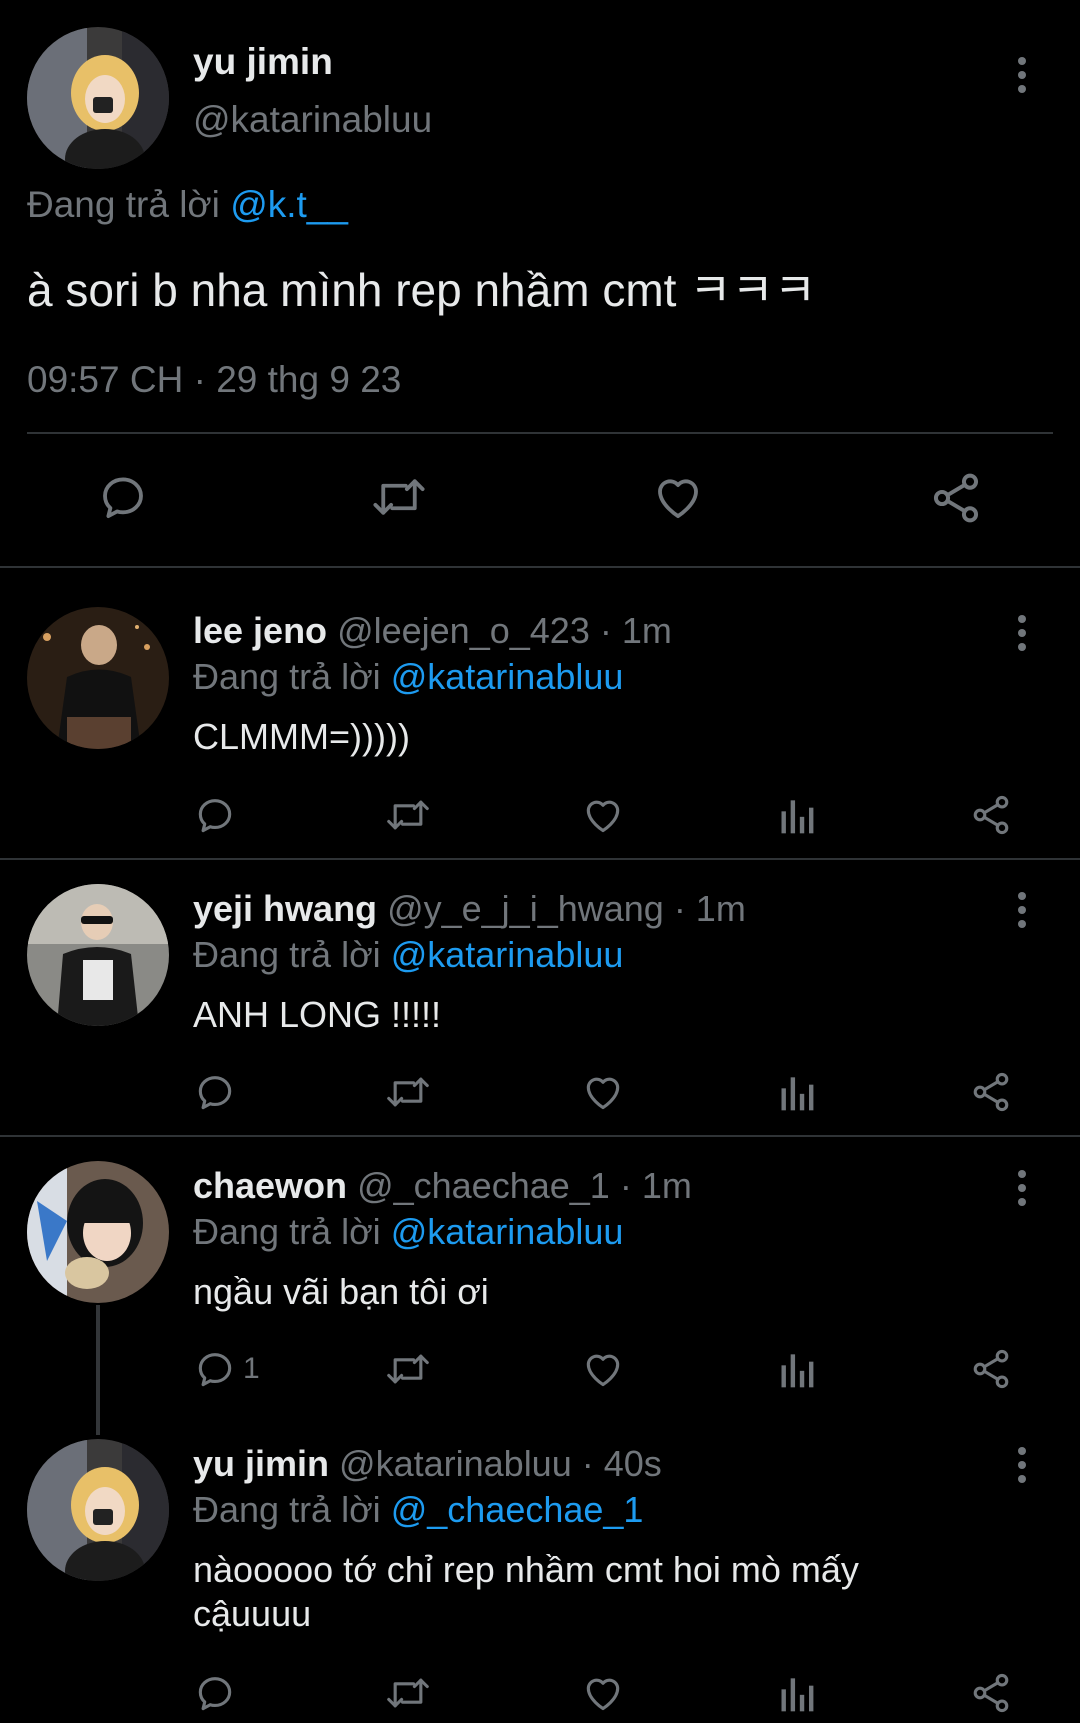 This screenshot has height=1723, width=1080. I want to click on replying-to-handle: @_chaechae_1, so click(517, 1509).